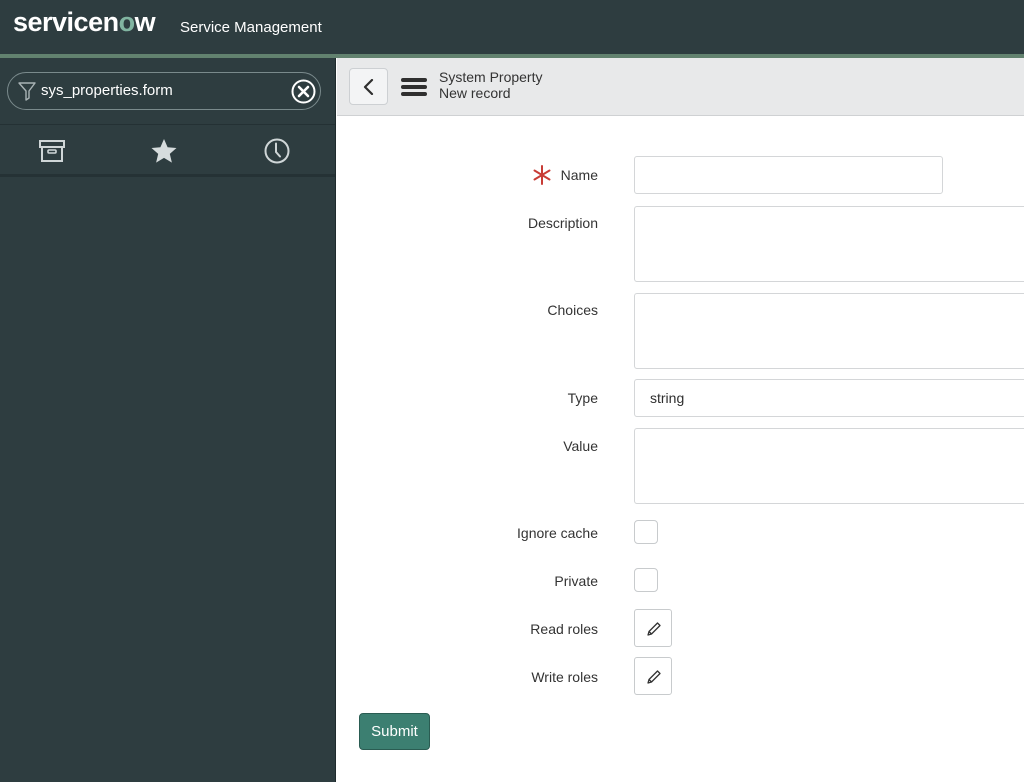 The image size is (1024, 782). Describe the element at coordinates (576, 581) in the screenshot. I see `private-label: Private` at that location.